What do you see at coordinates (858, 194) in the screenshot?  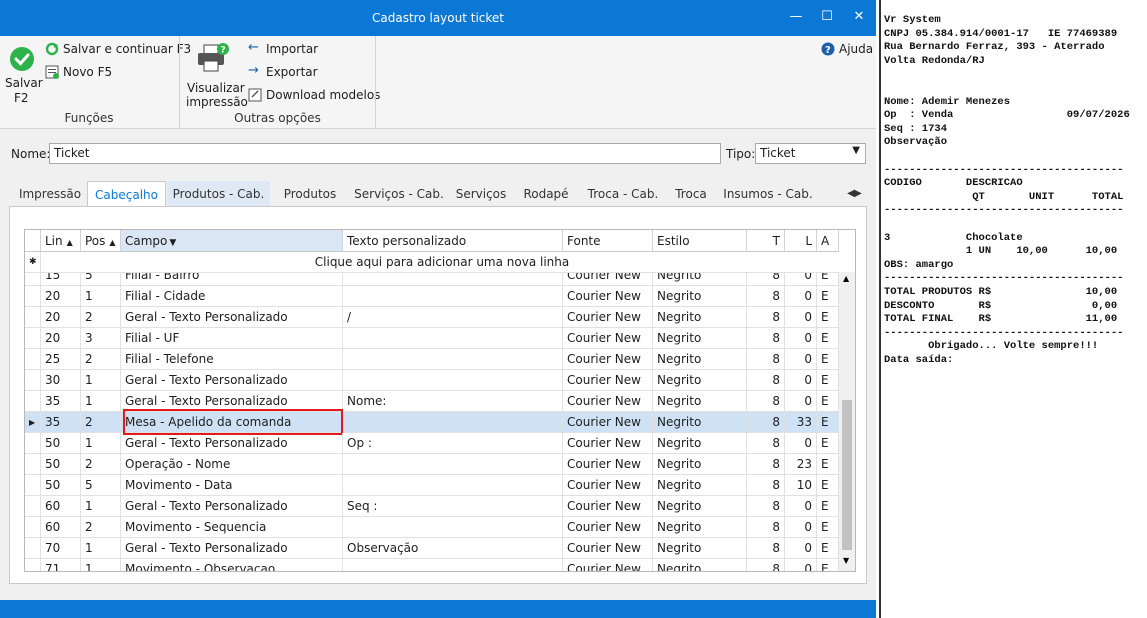 I see `tab-scroll-right-icon: ▶` at bounding box center [858, 194].